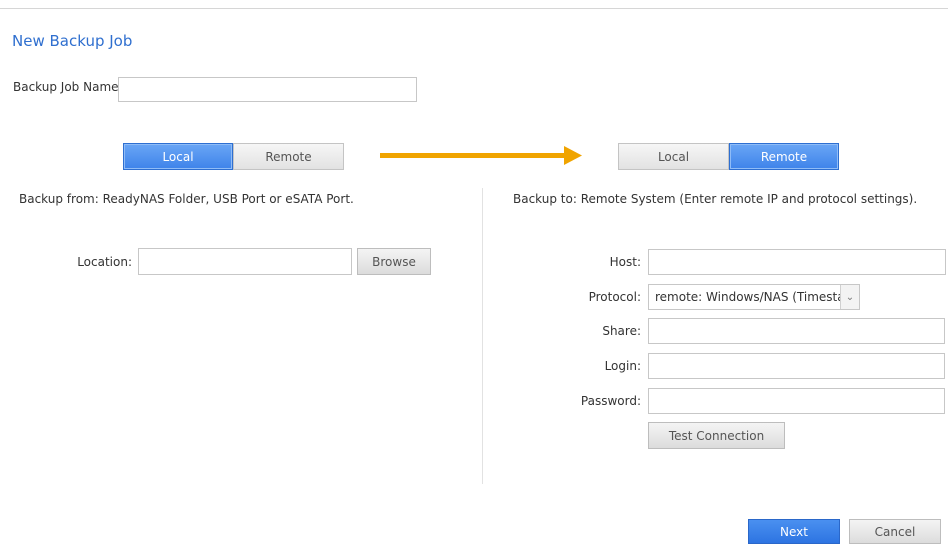 Image resolution: width=948 pixels, height=544 pixels. What do you see at coordinates (796, 401) in the screenshot?
I see `password-input` at bounding box center [796, 401].